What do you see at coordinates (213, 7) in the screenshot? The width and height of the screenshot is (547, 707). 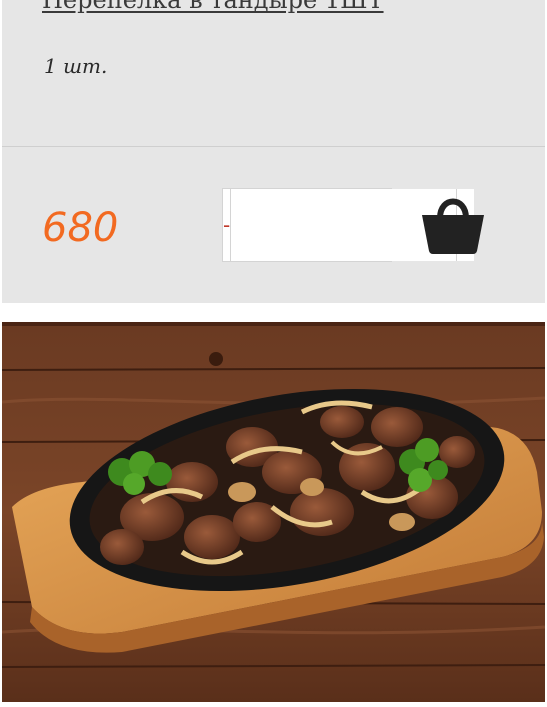 I see `product-title: Перепелка в тандыре 1ШТ` at bounding box center [213, 7].